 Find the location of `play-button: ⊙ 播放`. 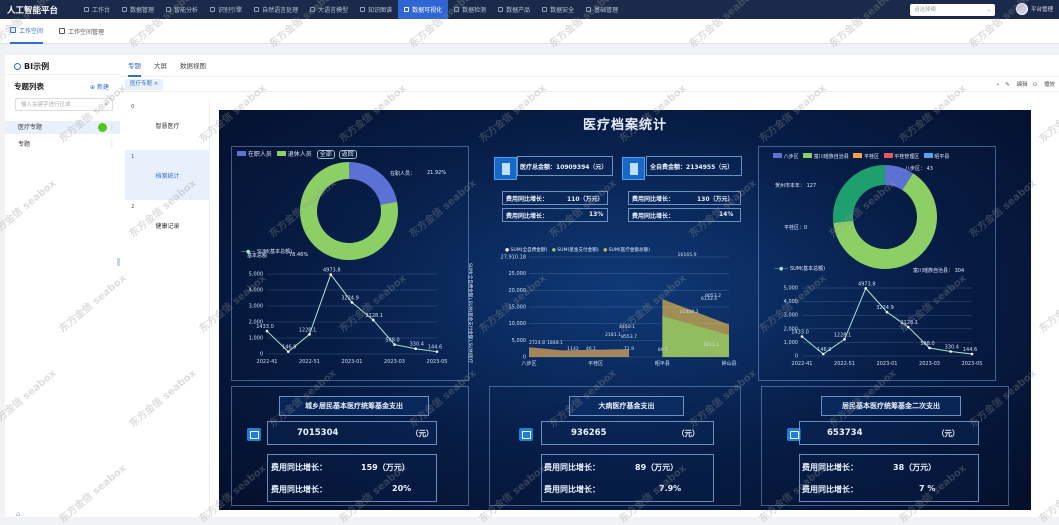

play-button: ⊙ 播放 is located at coordinates (1044, 84).